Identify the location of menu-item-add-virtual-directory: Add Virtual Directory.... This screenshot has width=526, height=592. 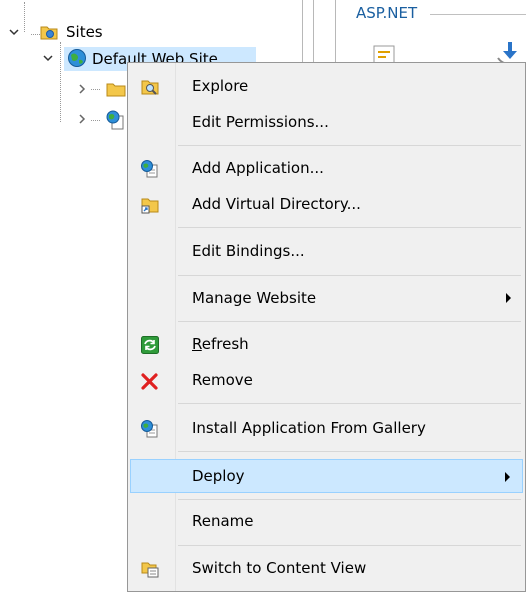
(326, 205).